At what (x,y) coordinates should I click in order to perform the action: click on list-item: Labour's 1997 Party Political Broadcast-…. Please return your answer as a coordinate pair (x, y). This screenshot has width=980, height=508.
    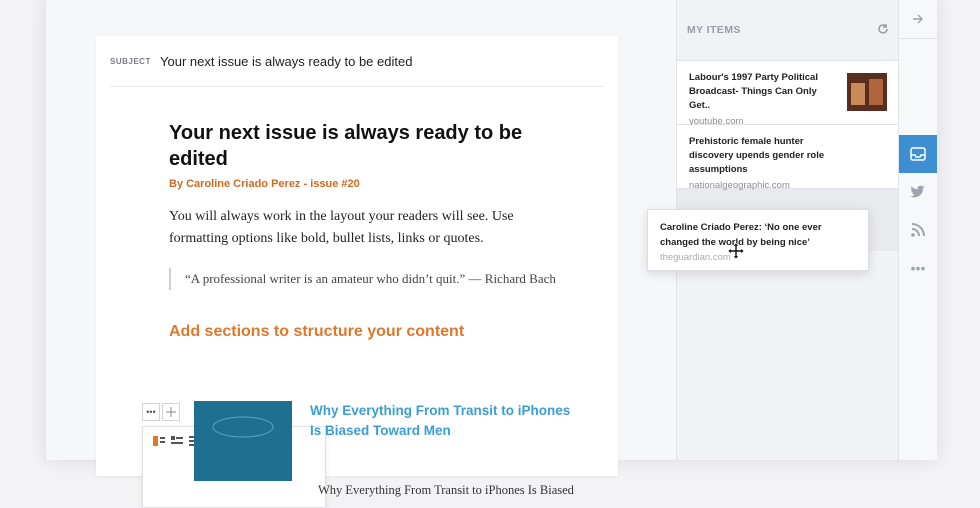
    Looking at the image, I should click on (788, 94).